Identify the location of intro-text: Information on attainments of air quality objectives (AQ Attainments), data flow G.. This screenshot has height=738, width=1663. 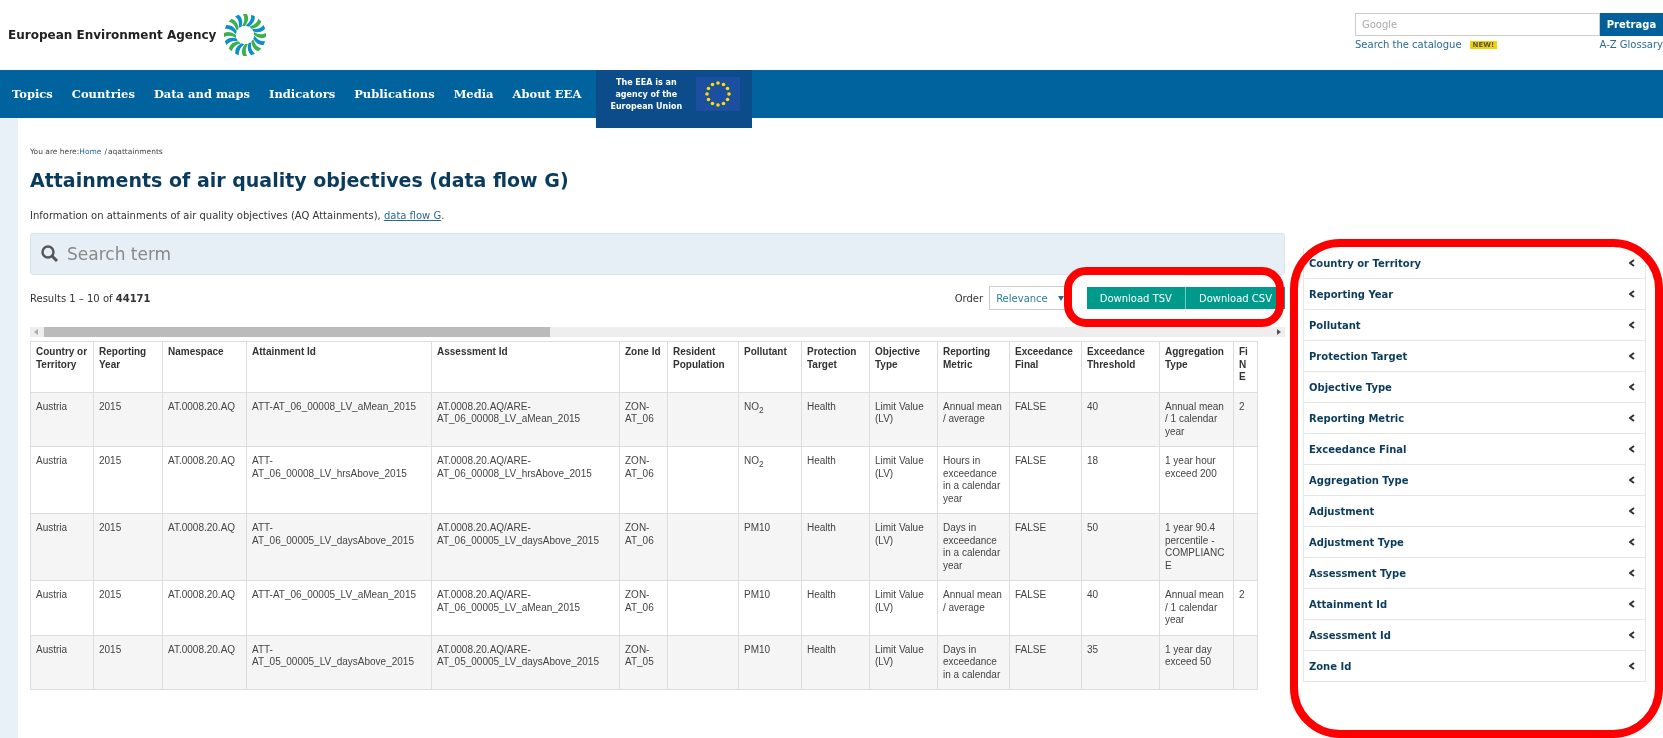
(238, 215).